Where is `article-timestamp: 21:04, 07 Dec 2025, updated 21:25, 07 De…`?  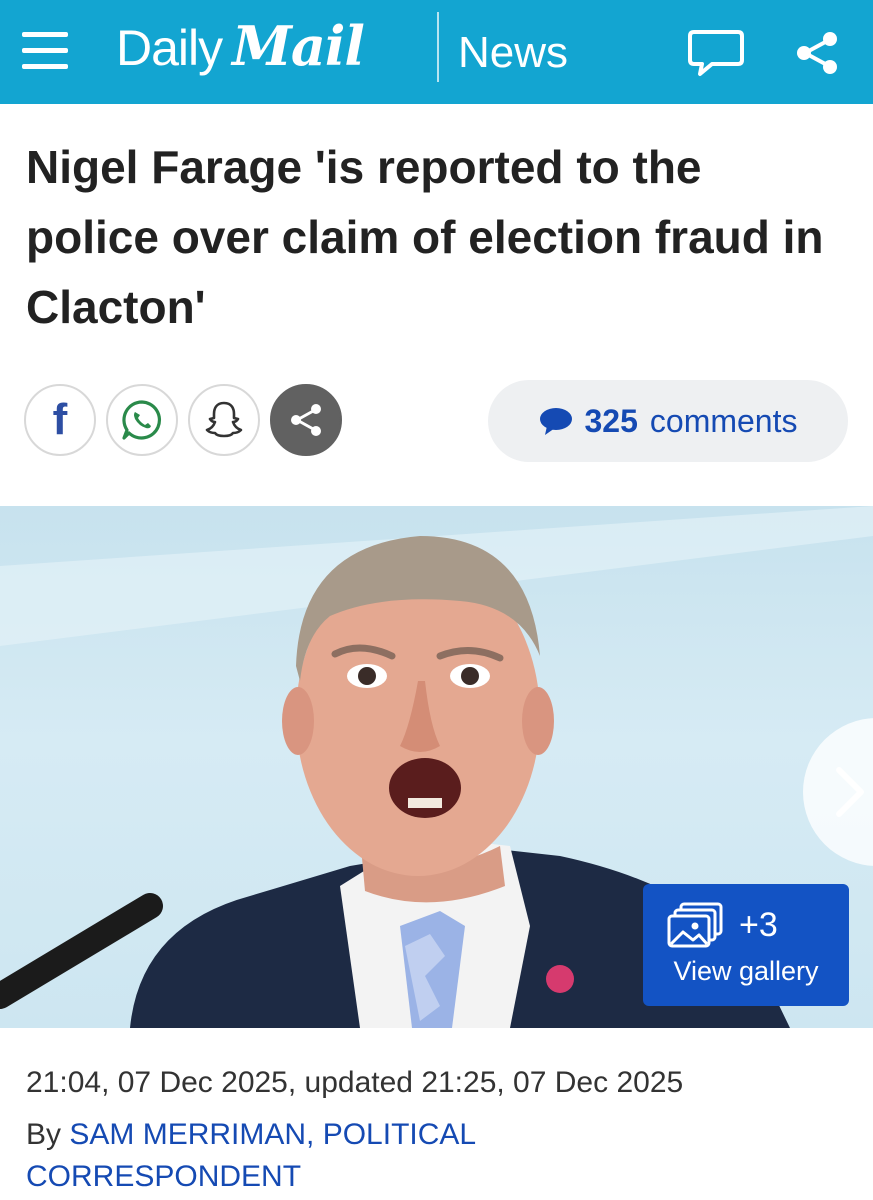 article-timestamp: 21:04, 07 Dec 2025, updated 21:25, 07 De… is located at coordinates (355, 1082).